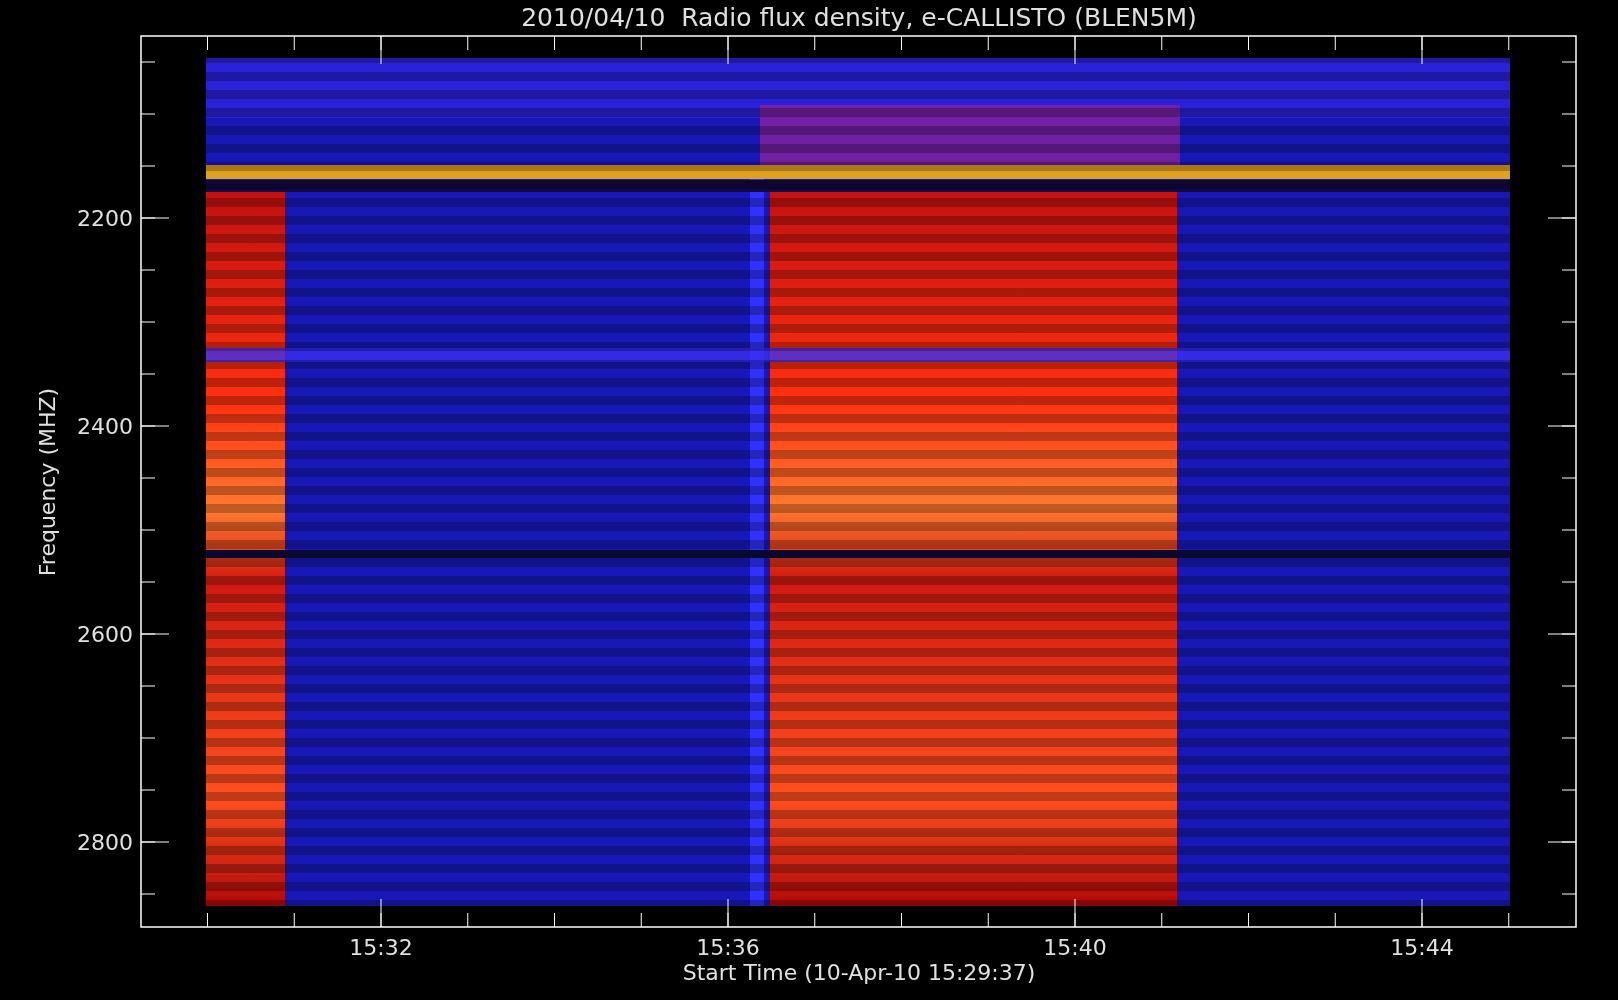 The image size is (1618, 1000). Describe the element at coordinates (859, 17) in the screenshot. I see `chart-title: 2010/04/10 Radio flux density, e-CALLISTO (BLEN5M)` at that location.